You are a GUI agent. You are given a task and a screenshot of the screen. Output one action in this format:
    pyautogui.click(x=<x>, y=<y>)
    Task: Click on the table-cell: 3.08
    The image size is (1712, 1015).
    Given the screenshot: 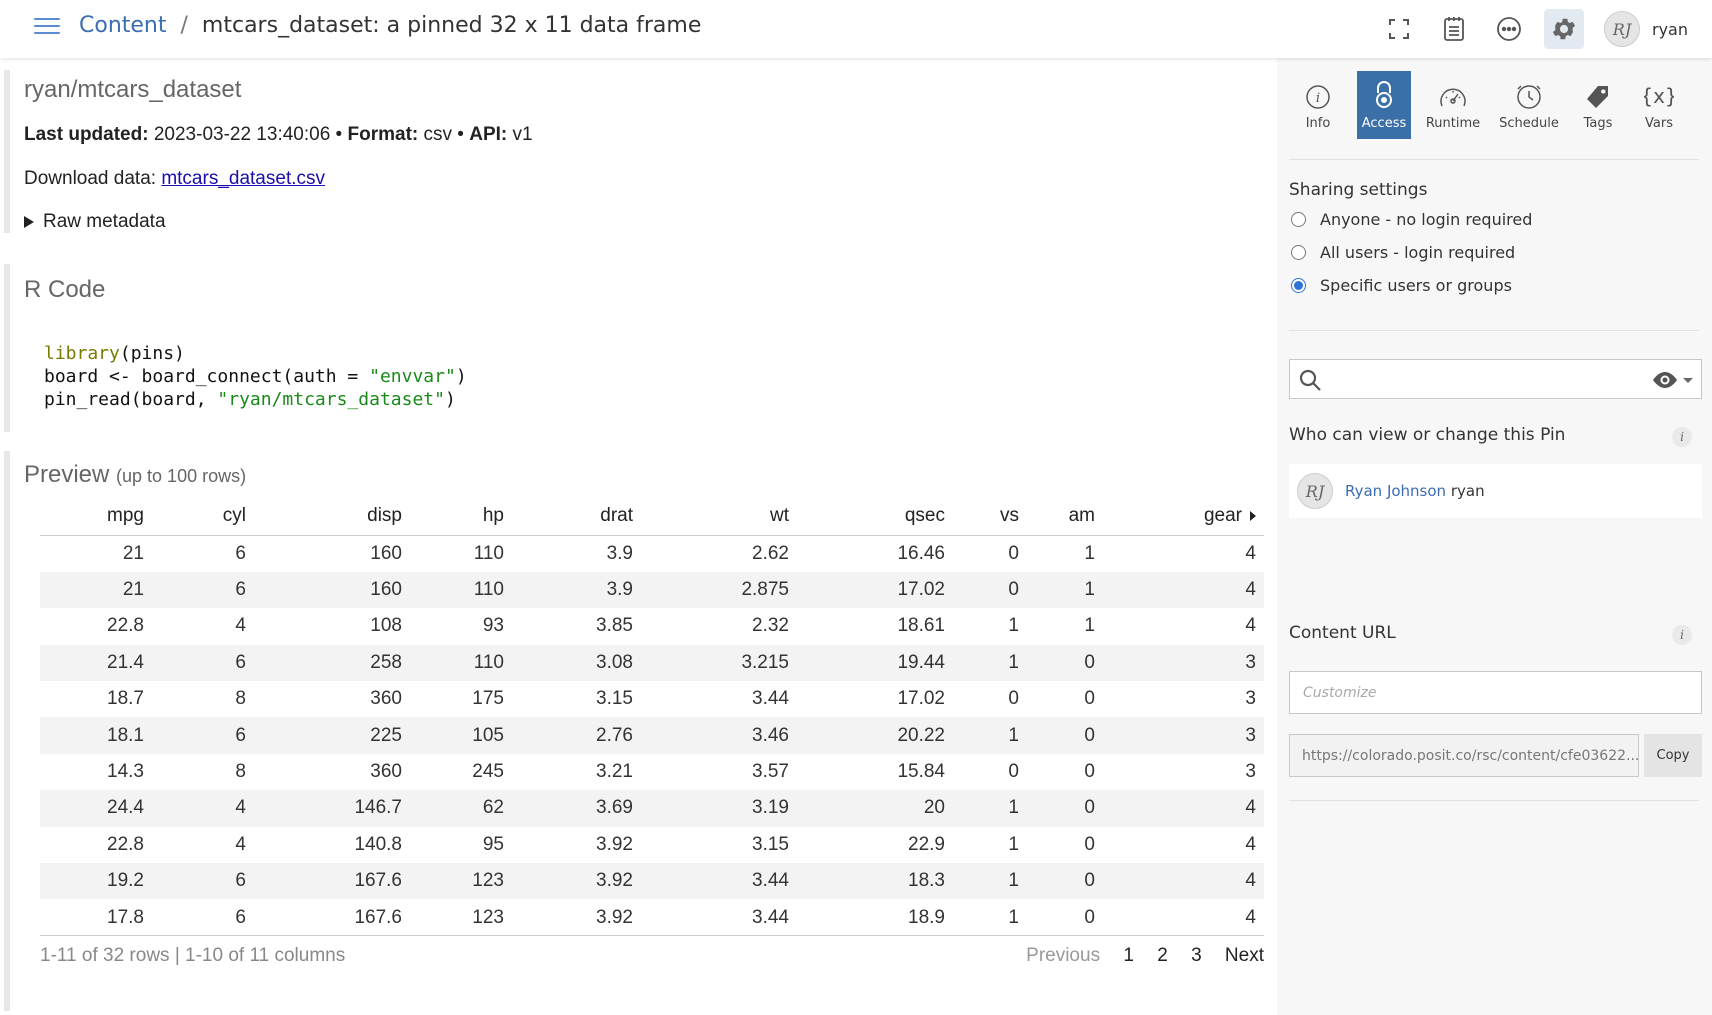 What is the action you would take?
    pyautogui.click(x=576, y=663)
    